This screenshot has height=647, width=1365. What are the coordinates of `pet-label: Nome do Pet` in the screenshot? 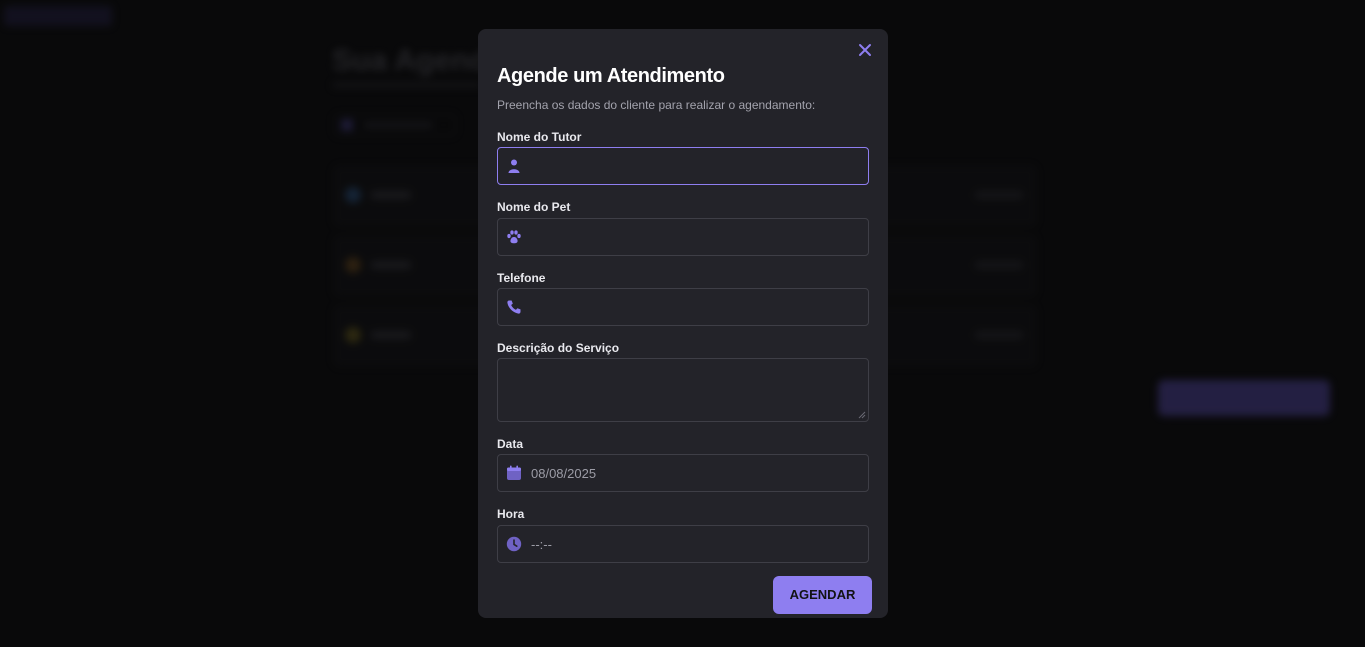 It's located at (534, 207).